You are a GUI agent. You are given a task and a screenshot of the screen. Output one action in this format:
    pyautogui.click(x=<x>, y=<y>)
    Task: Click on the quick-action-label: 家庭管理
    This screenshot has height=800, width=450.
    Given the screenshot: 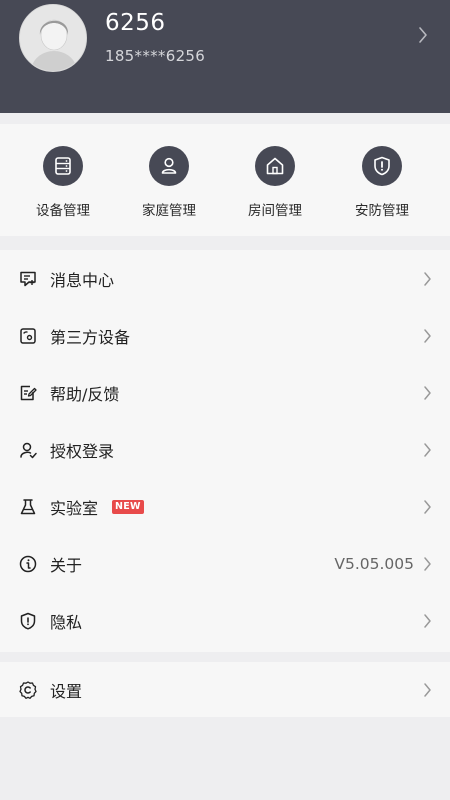 What is the action you would take?
    pyautogui.click(x=169, y=211)
    